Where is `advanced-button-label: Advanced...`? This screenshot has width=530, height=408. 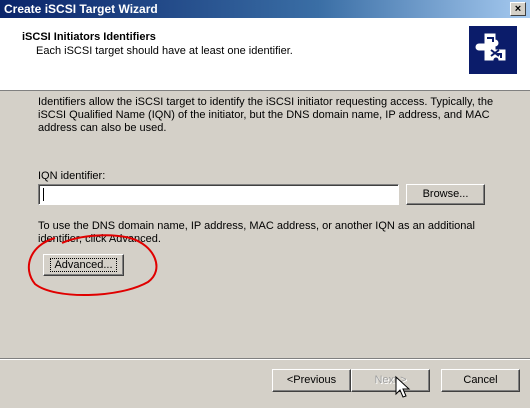
advanced-button-label: Advanced... is located at coordinates (83, 265).